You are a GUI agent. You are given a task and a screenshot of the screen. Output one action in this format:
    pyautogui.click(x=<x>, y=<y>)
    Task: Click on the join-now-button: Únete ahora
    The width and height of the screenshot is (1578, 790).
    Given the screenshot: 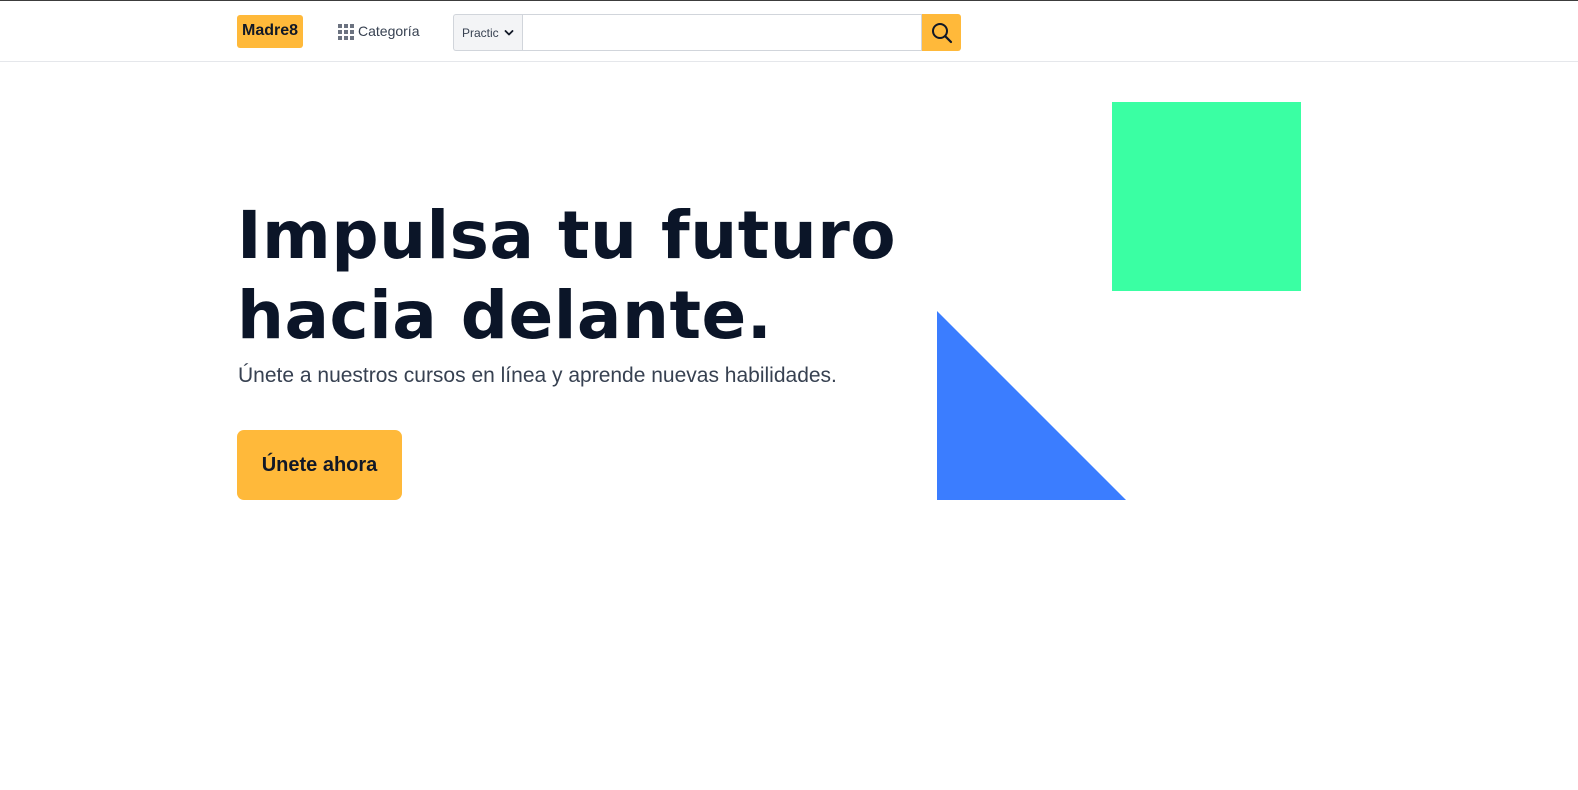 What is the action you would take?
    pyautogui.click(x=319, y=465)
    